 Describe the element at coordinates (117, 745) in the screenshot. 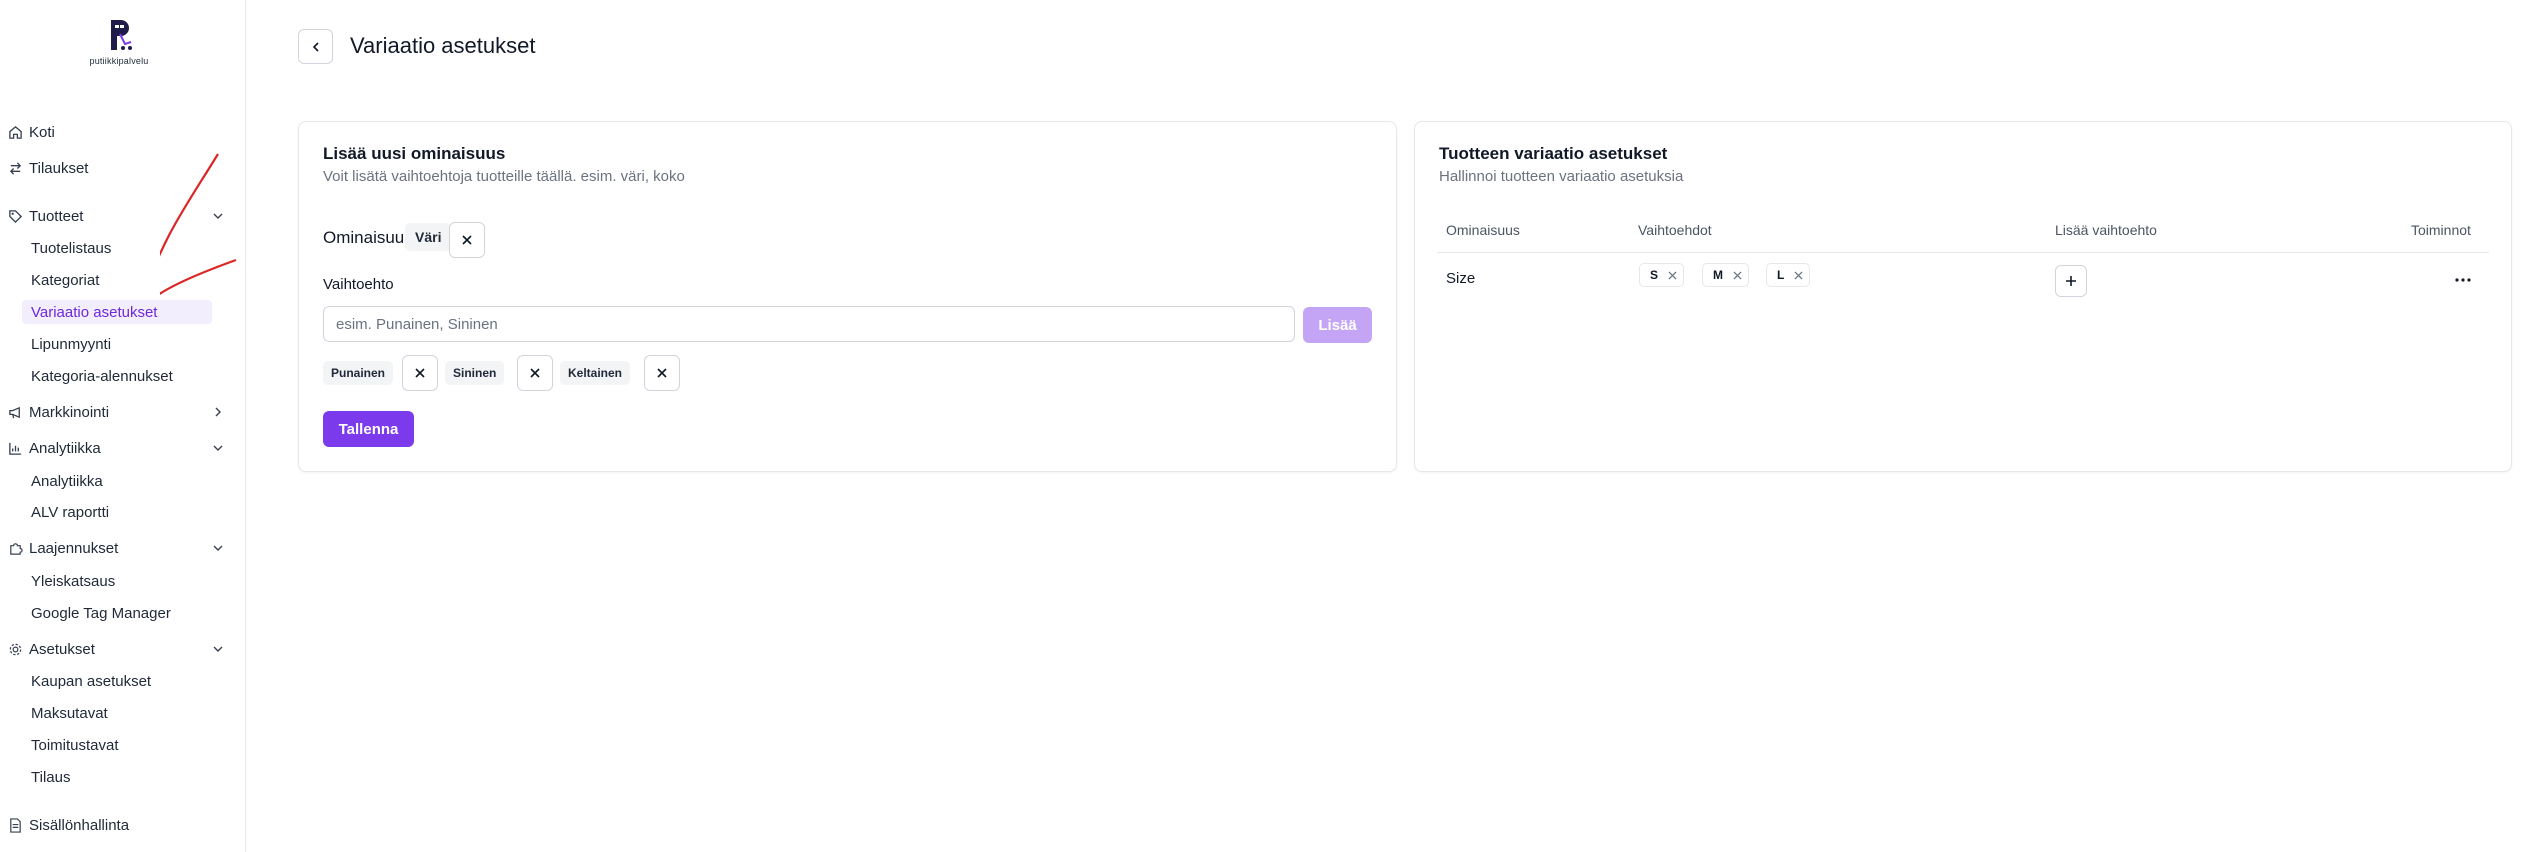

I see `nav-shipping-methods: Toimitustavat` at that location.